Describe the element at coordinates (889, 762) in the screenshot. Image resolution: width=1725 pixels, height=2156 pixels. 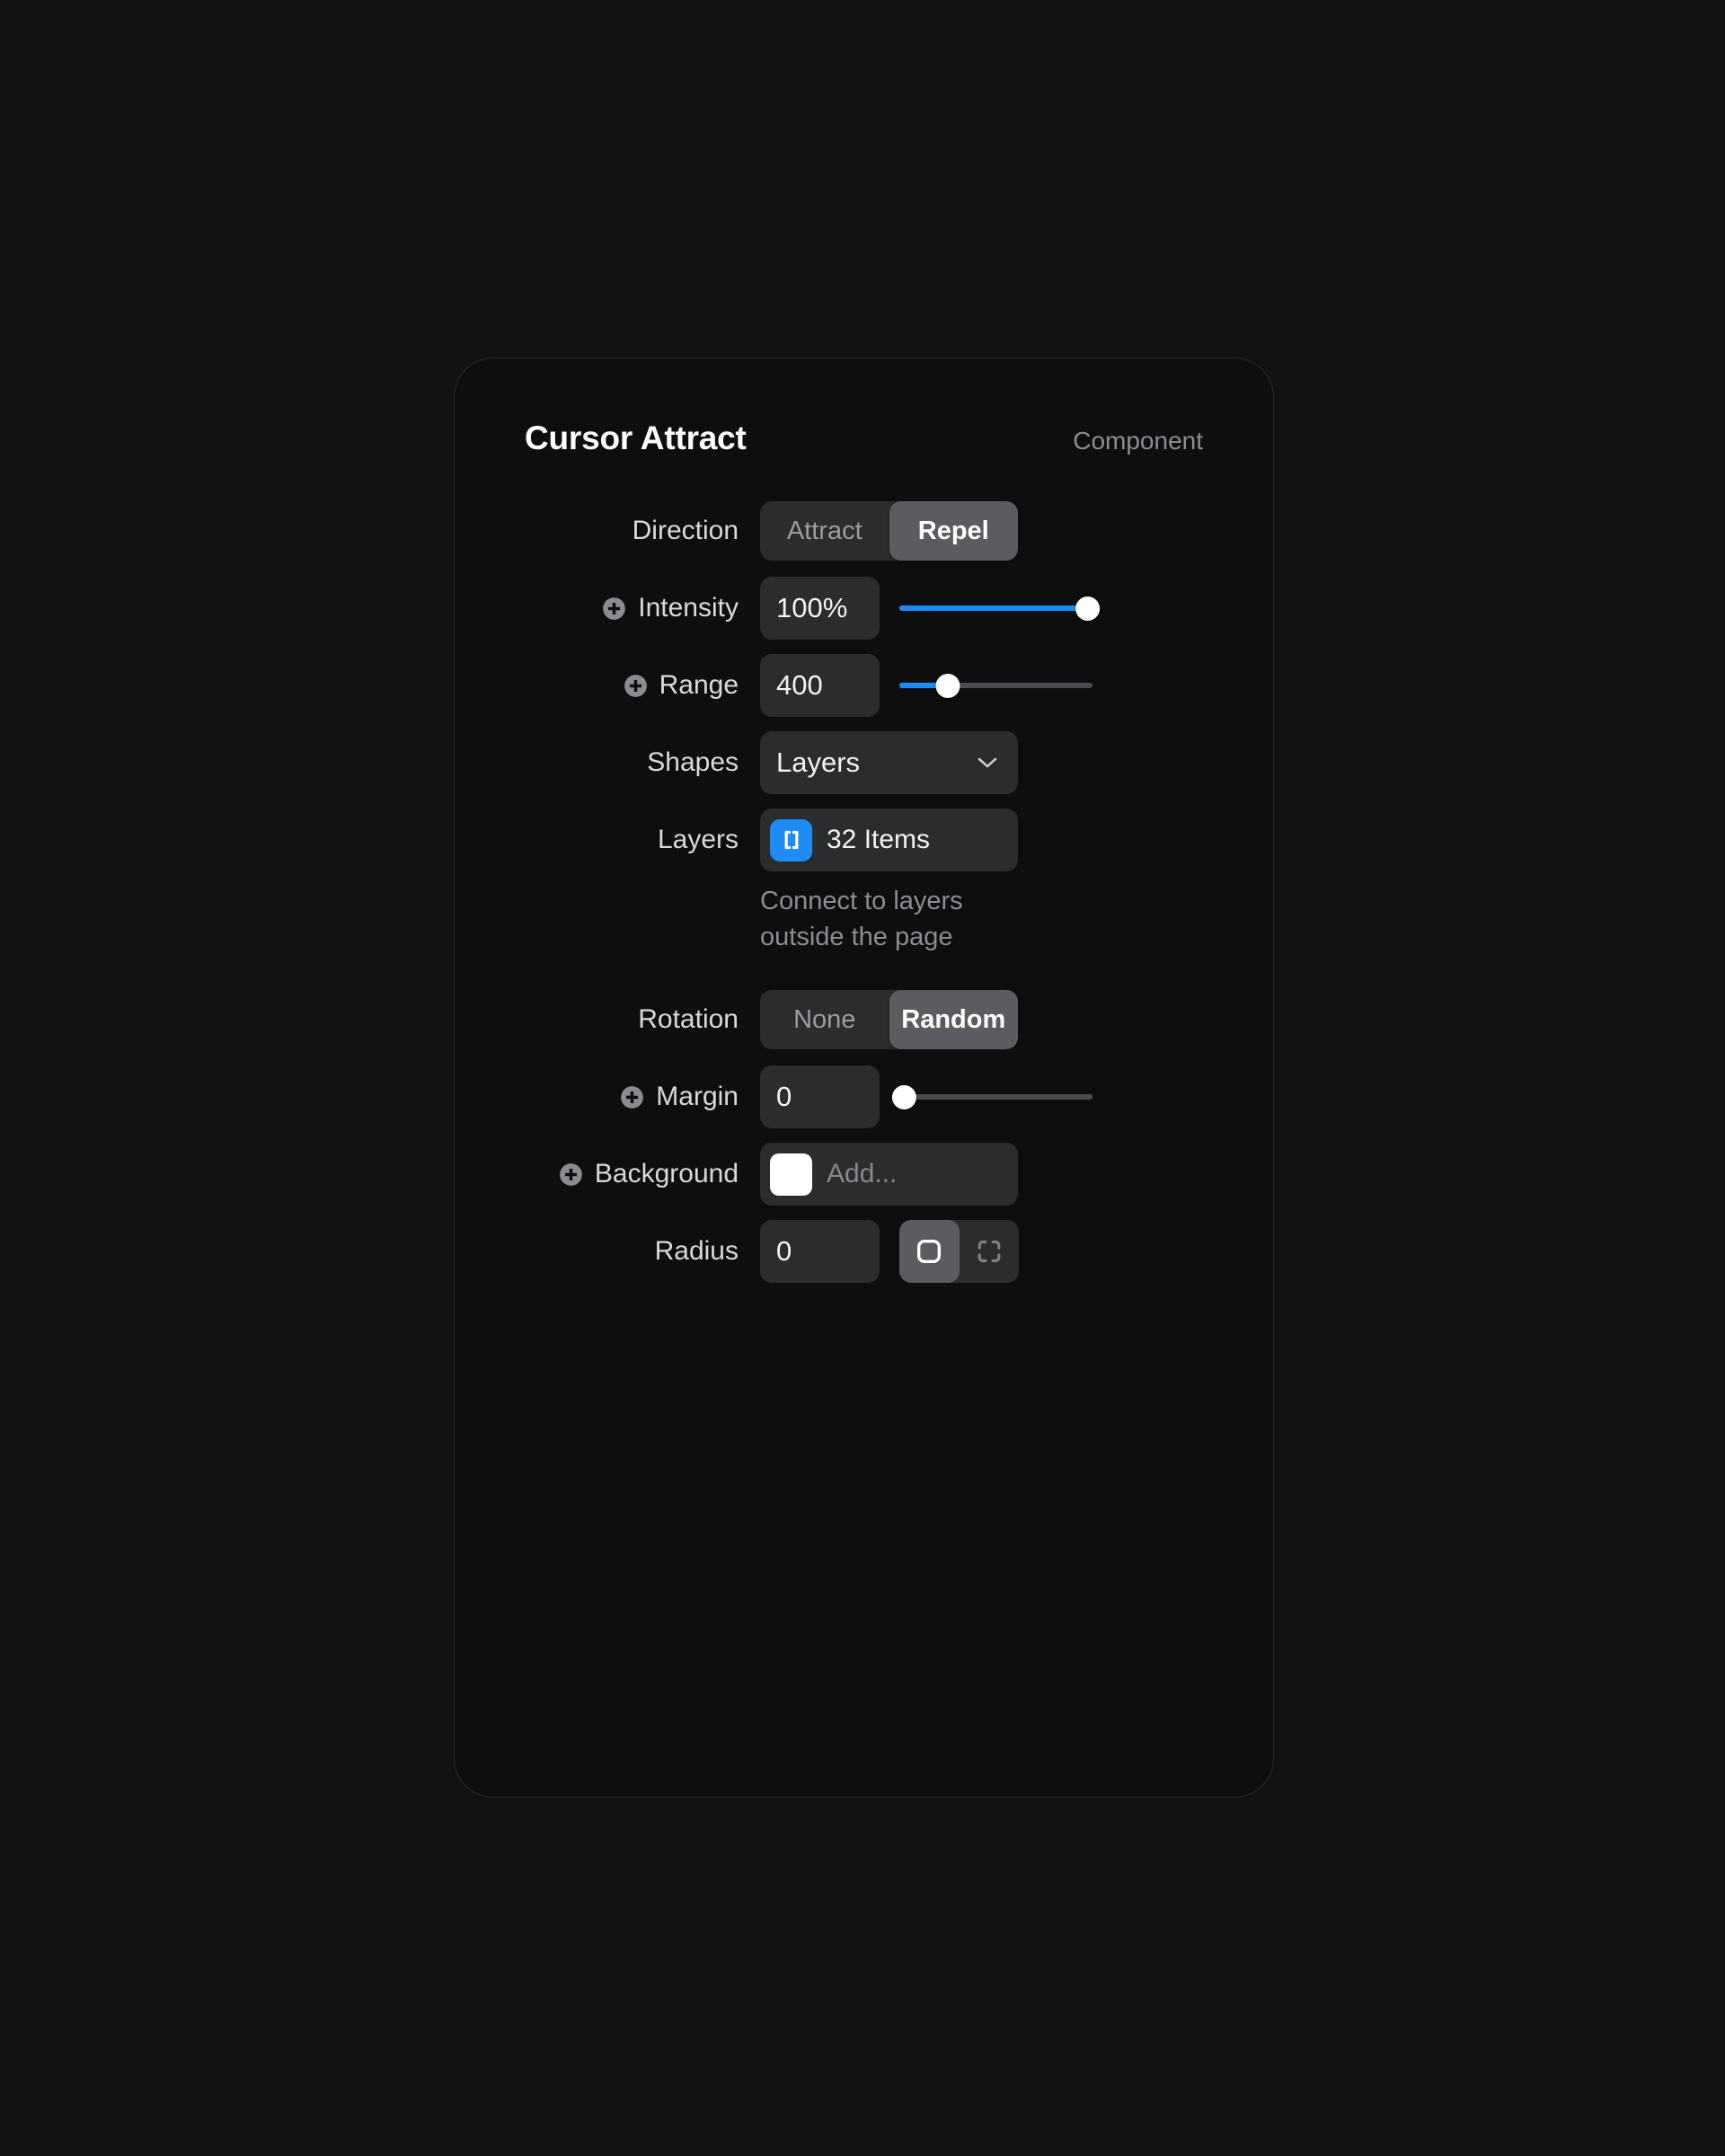
I see `shapes-select: Layers` at that location.